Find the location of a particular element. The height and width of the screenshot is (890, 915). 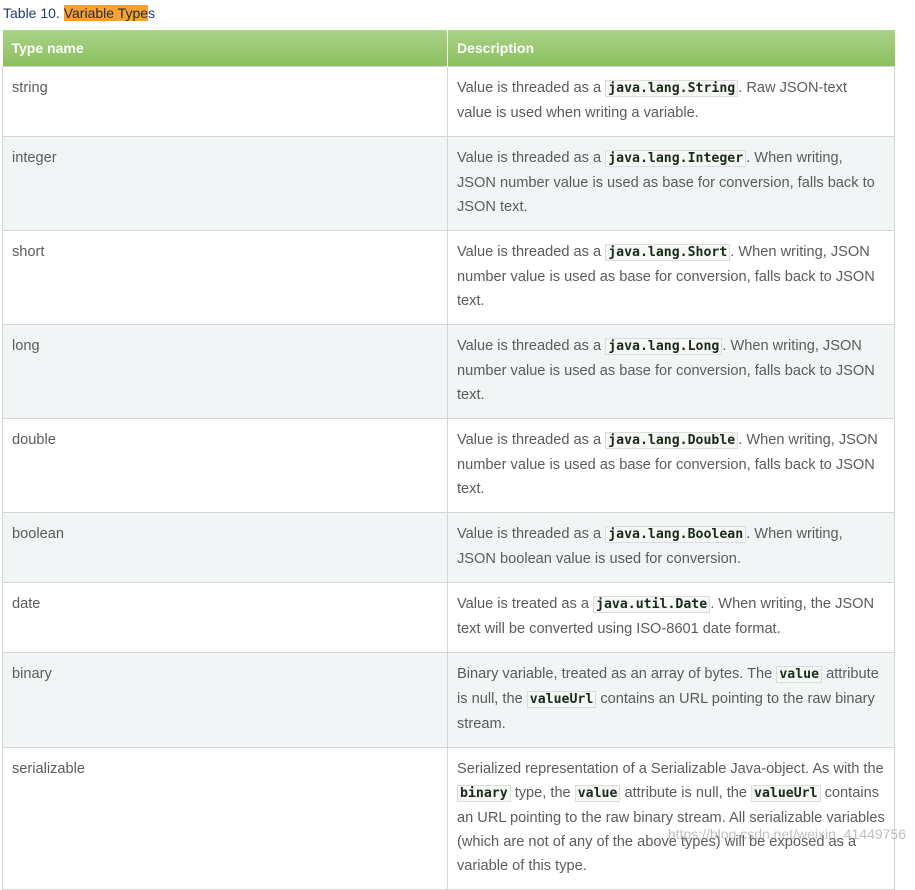

table-header-row: Type name Description is located at coordinates (448, 48).